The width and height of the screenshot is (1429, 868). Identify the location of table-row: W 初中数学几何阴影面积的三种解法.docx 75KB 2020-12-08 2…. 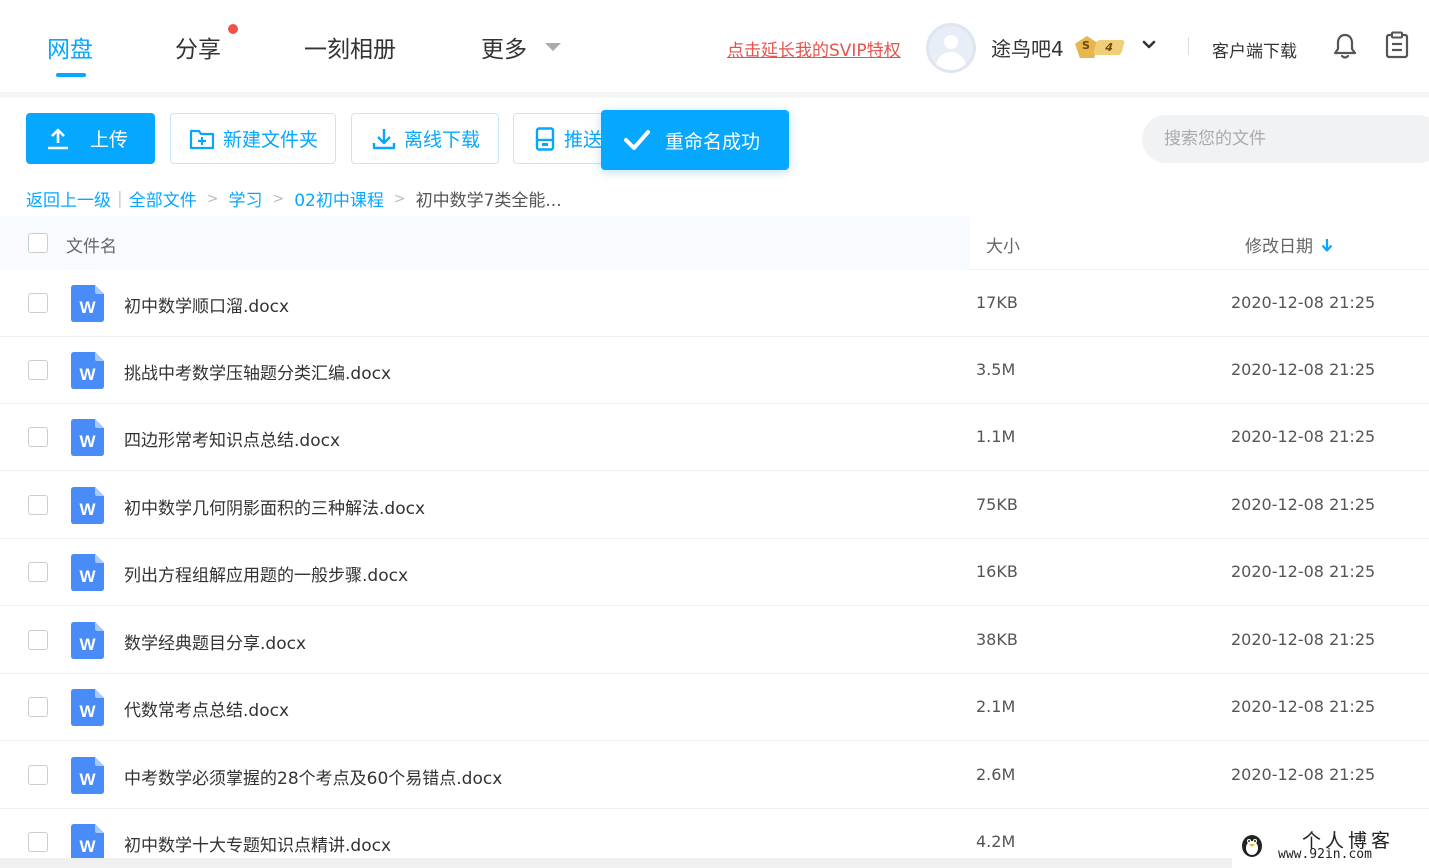
(714, 505).